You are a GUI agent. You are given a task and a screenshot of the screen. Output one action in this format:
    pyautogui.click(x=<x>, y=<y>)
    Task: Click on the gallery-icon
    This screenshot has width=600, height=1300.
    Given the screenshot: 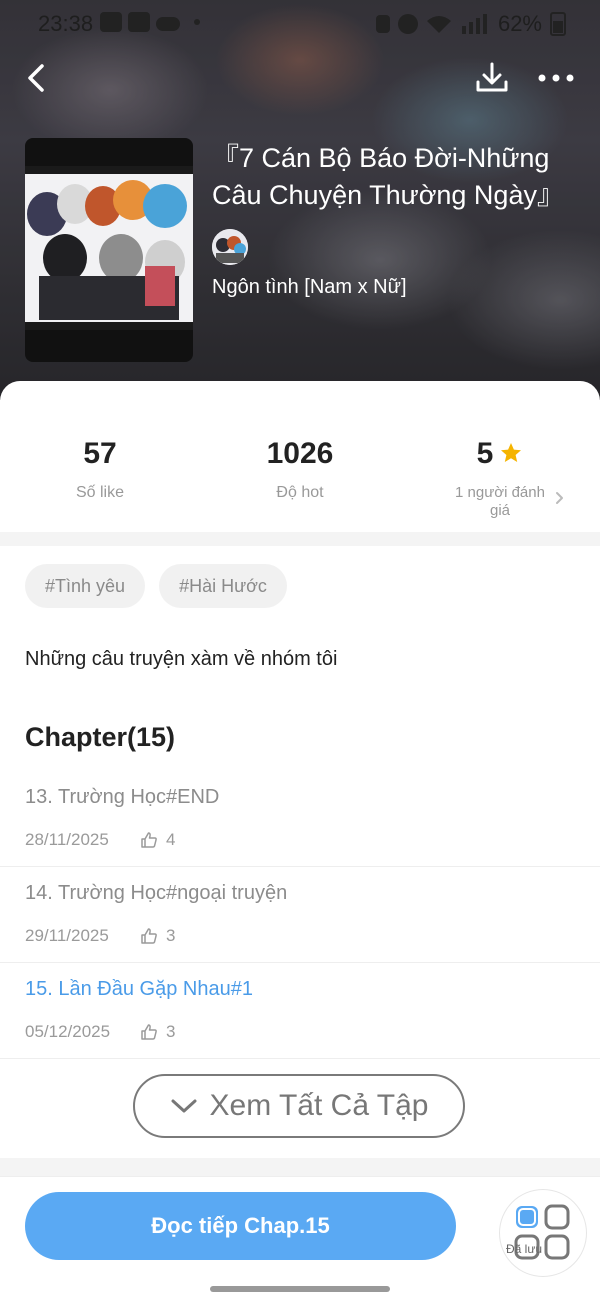 What is the action you would take?
    pyautogui.click(x=139, y=22)
    